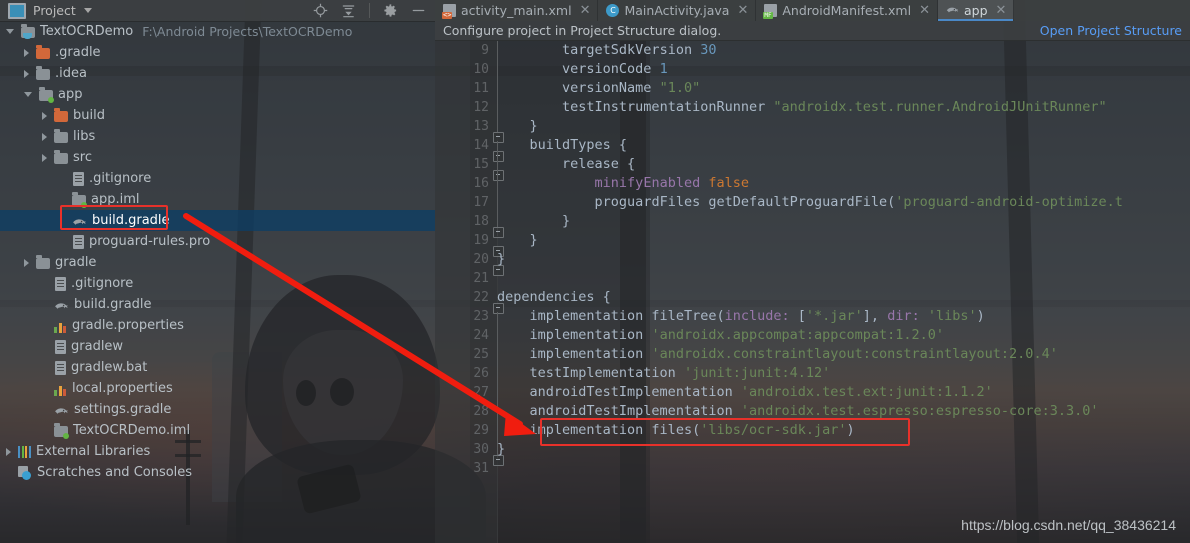 This screenshot has width=1190, height=543. I want to click on tree-row-settings-gradle: settings.gradle, so click(217, 409).